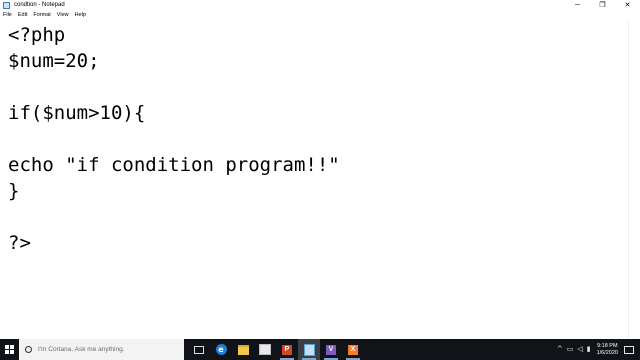  I want to click on notepad-icon, so click(309, 349).